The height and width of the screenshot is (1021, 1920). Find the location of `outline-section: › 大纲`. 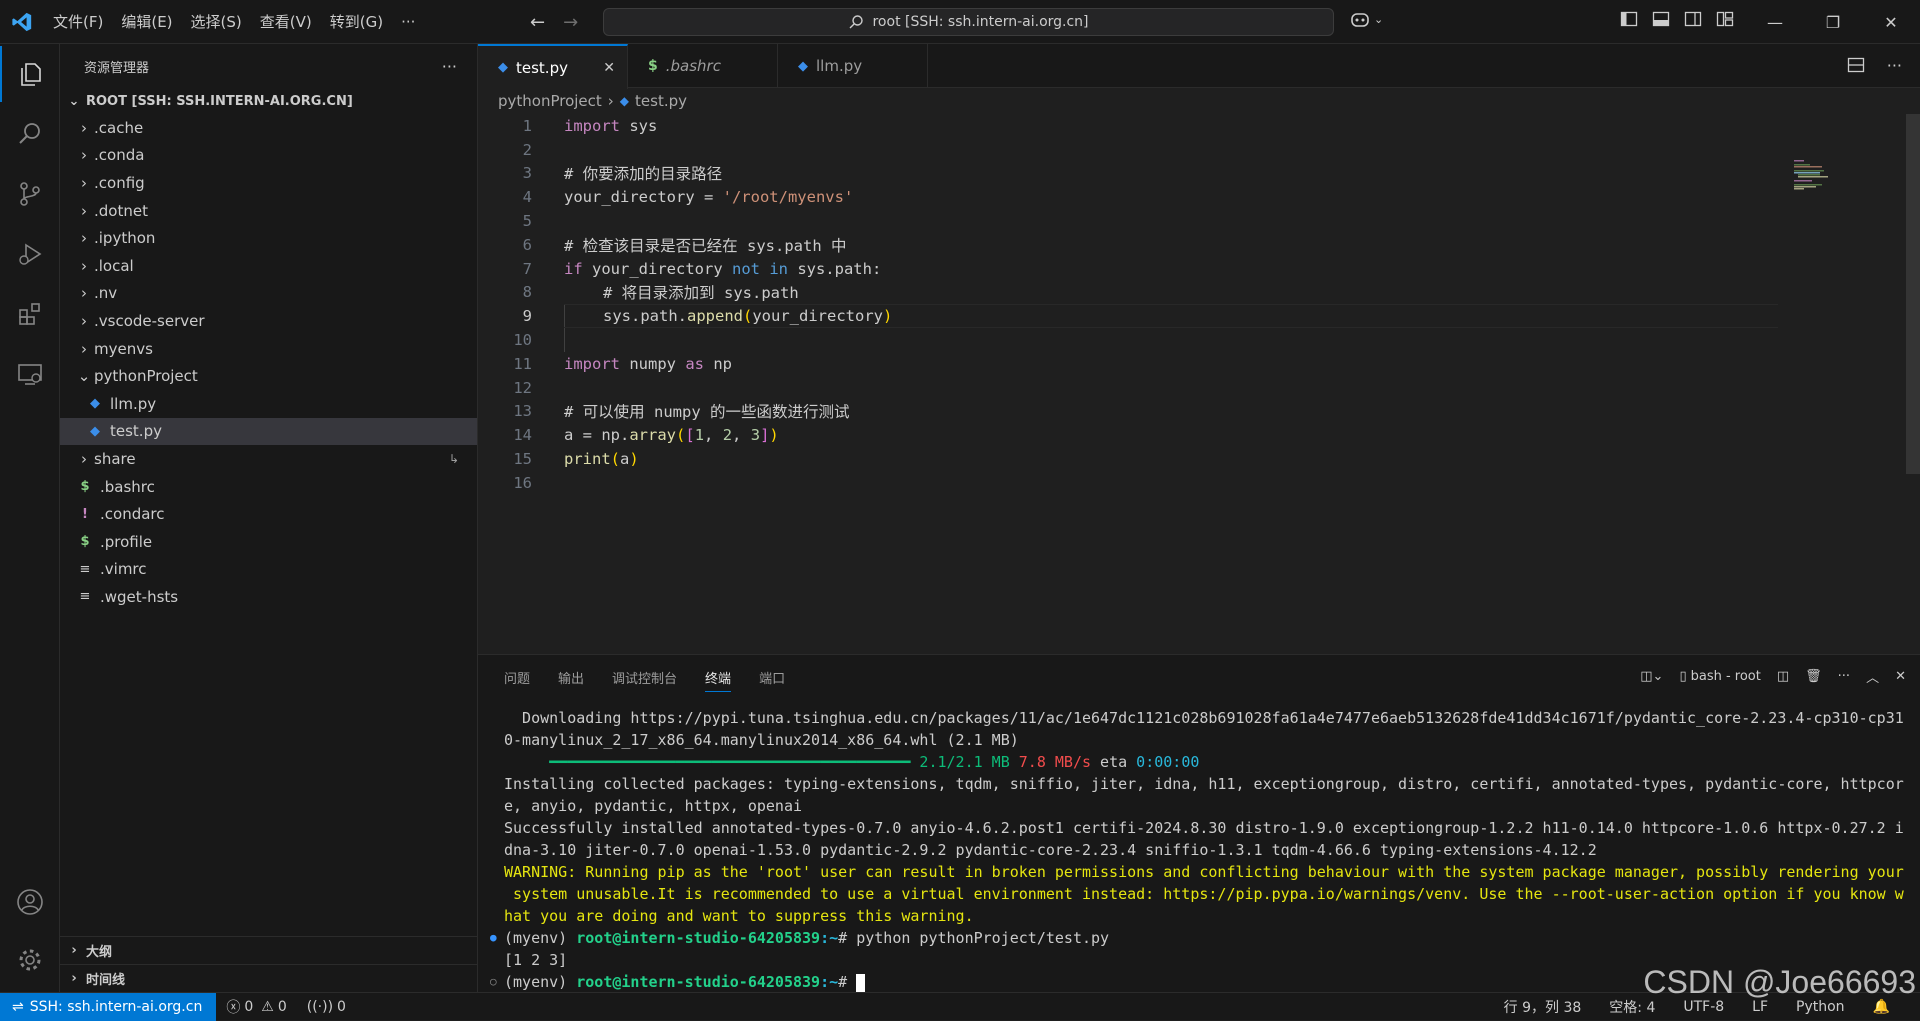

outline-section: › 大纲 is located at coordinates (268, 950).